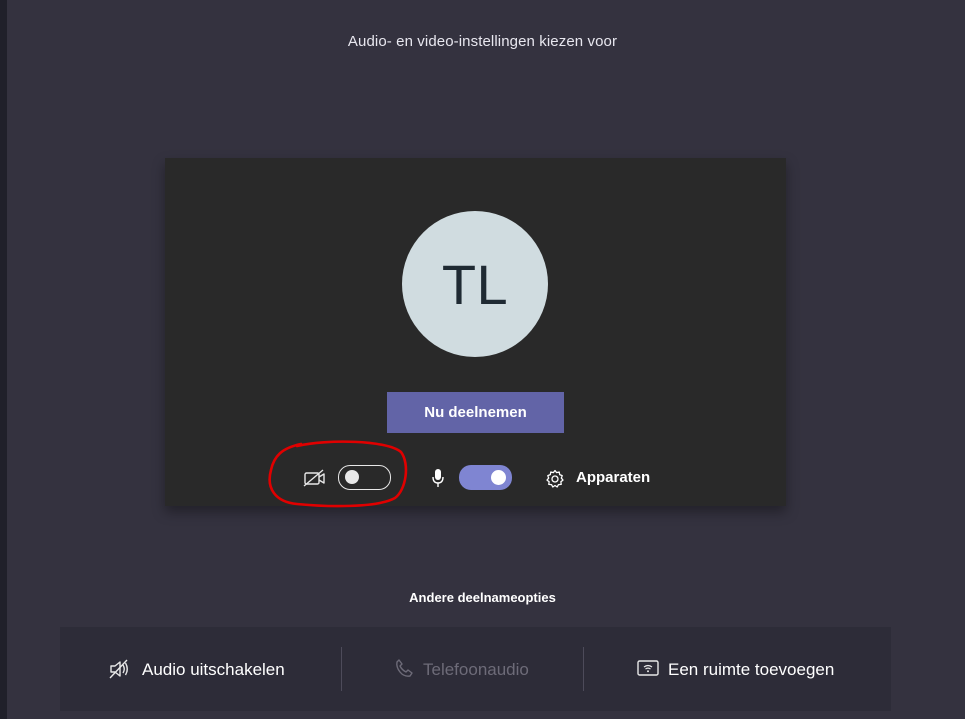 The width and height of the screenshot is (965, 719). I want to click on add-room-option: Een ruimte toevoegen, so click(734, 669).